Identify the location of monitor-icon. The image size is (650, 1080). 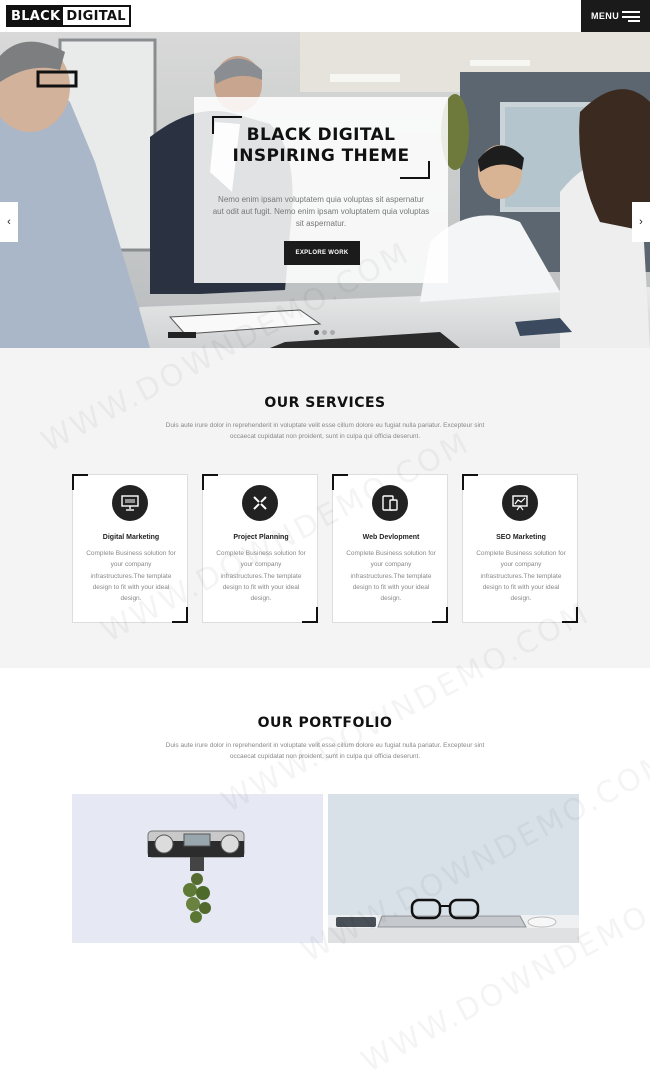
(130, 503).